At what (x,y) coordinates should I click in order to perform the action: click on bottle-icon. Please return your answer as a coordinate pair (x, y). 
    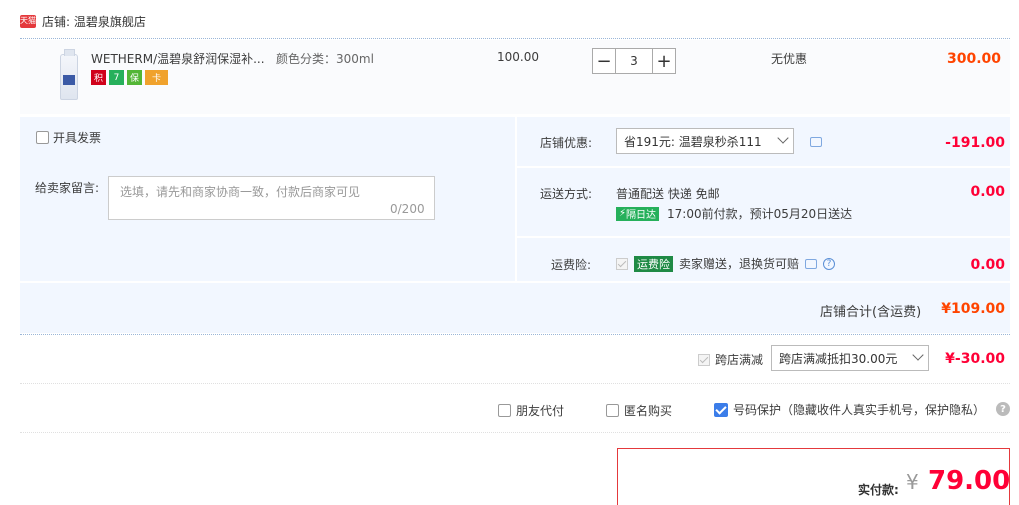
    Looking at the image, I should click on (69, 74).